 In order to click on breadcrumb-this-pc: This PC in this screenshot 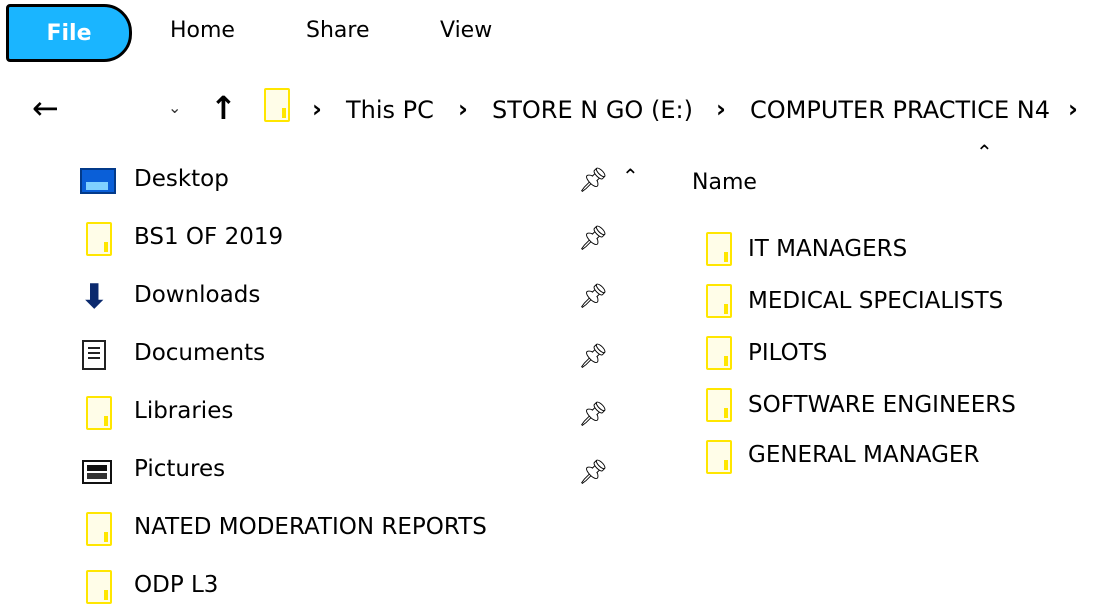, I will do `click(390, 110)`.